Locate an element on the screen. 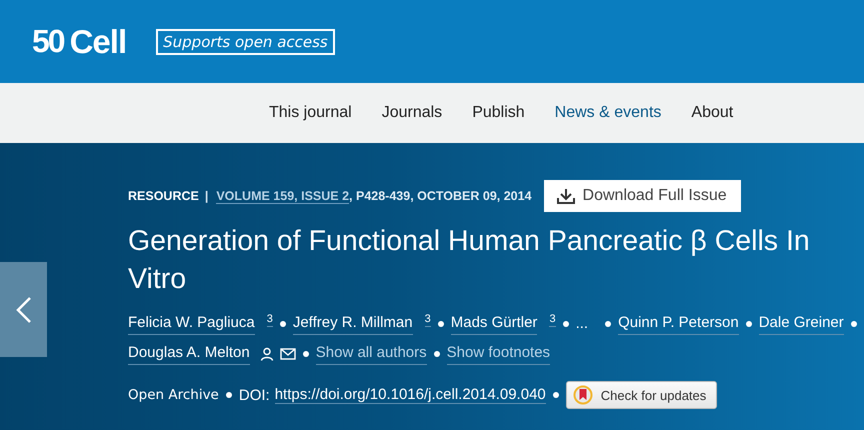 Image resolution: width=864 pixels, height=430 pixels. nav-link: News & events is located at coordinates (608, 113).